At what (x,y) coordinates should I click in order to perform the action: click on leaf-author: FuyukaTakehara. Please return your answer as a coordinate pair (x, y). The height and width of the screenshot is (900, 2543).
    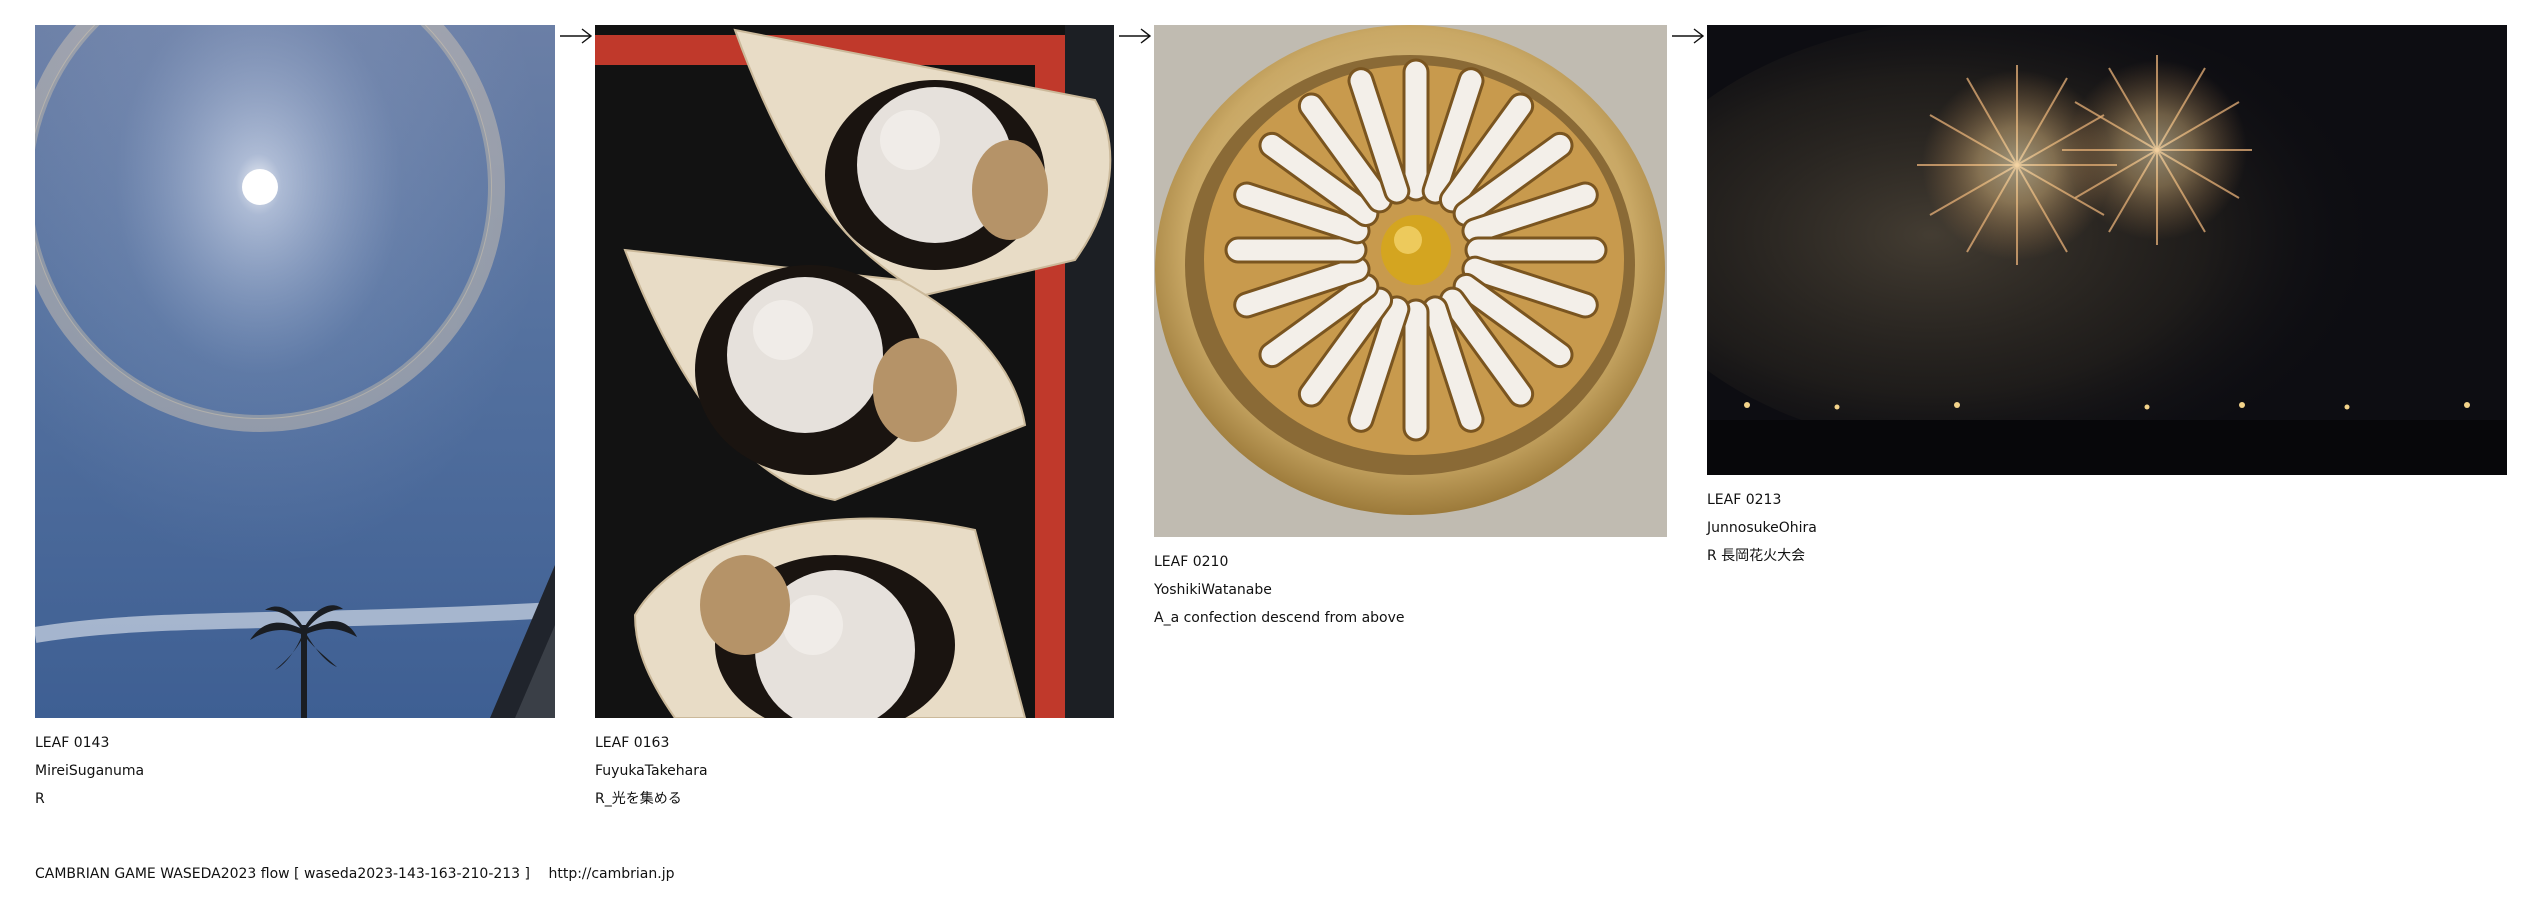
    Looking at the image, I should click on (651, 771).